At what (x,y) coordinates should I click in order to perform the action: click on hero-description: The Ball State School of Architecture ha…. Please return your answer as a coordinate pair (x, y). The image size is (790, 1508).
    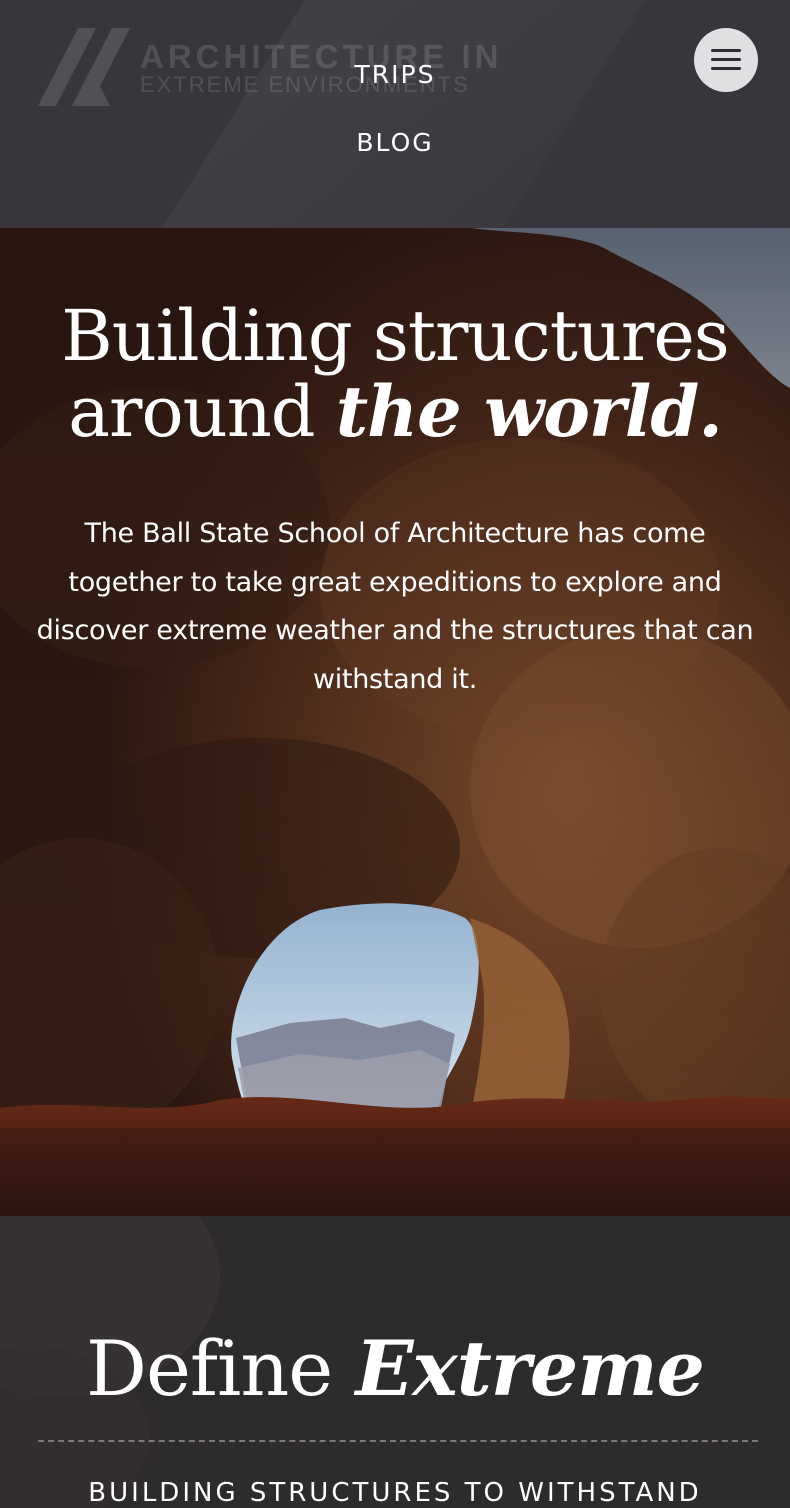
    Looking at the image, I should click on (395, 606).